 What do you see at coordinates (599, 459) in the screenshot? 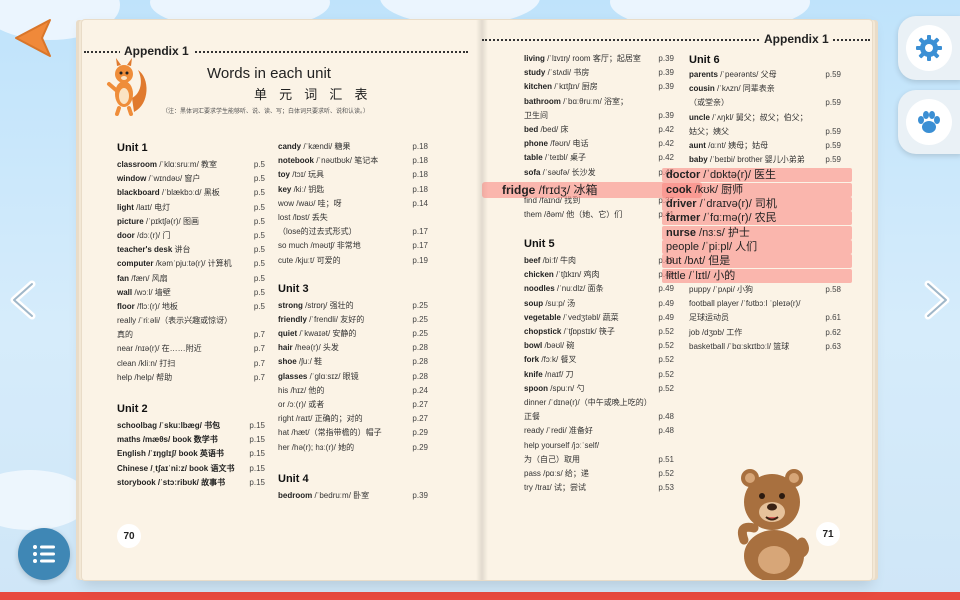
I see `word-entry: 为（自己）取用 p.51` at bounding box center [599, 459].